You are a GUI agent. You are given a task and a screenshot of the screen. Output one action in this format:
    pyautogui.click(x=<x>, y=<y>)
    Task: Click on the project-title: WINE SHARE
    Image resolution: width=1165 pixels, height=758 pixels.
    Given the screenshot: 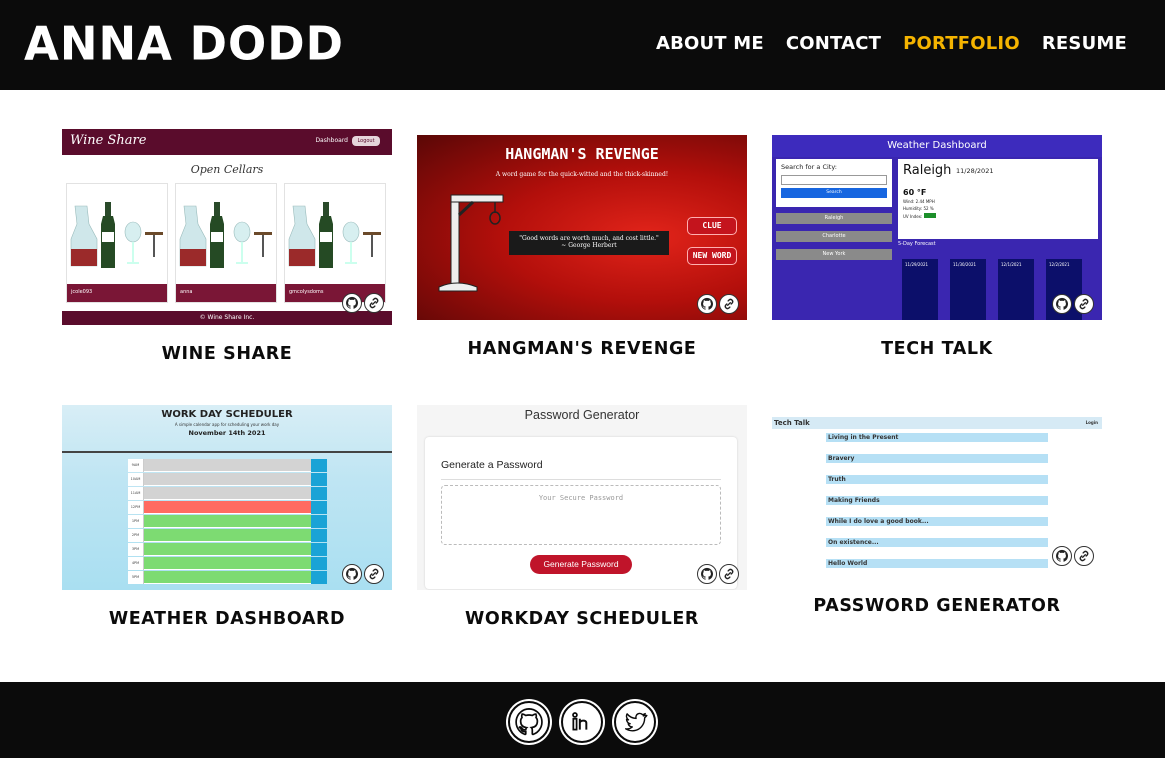 What is the action you would take?
    pyautogui.click(x=227, y=354)
    